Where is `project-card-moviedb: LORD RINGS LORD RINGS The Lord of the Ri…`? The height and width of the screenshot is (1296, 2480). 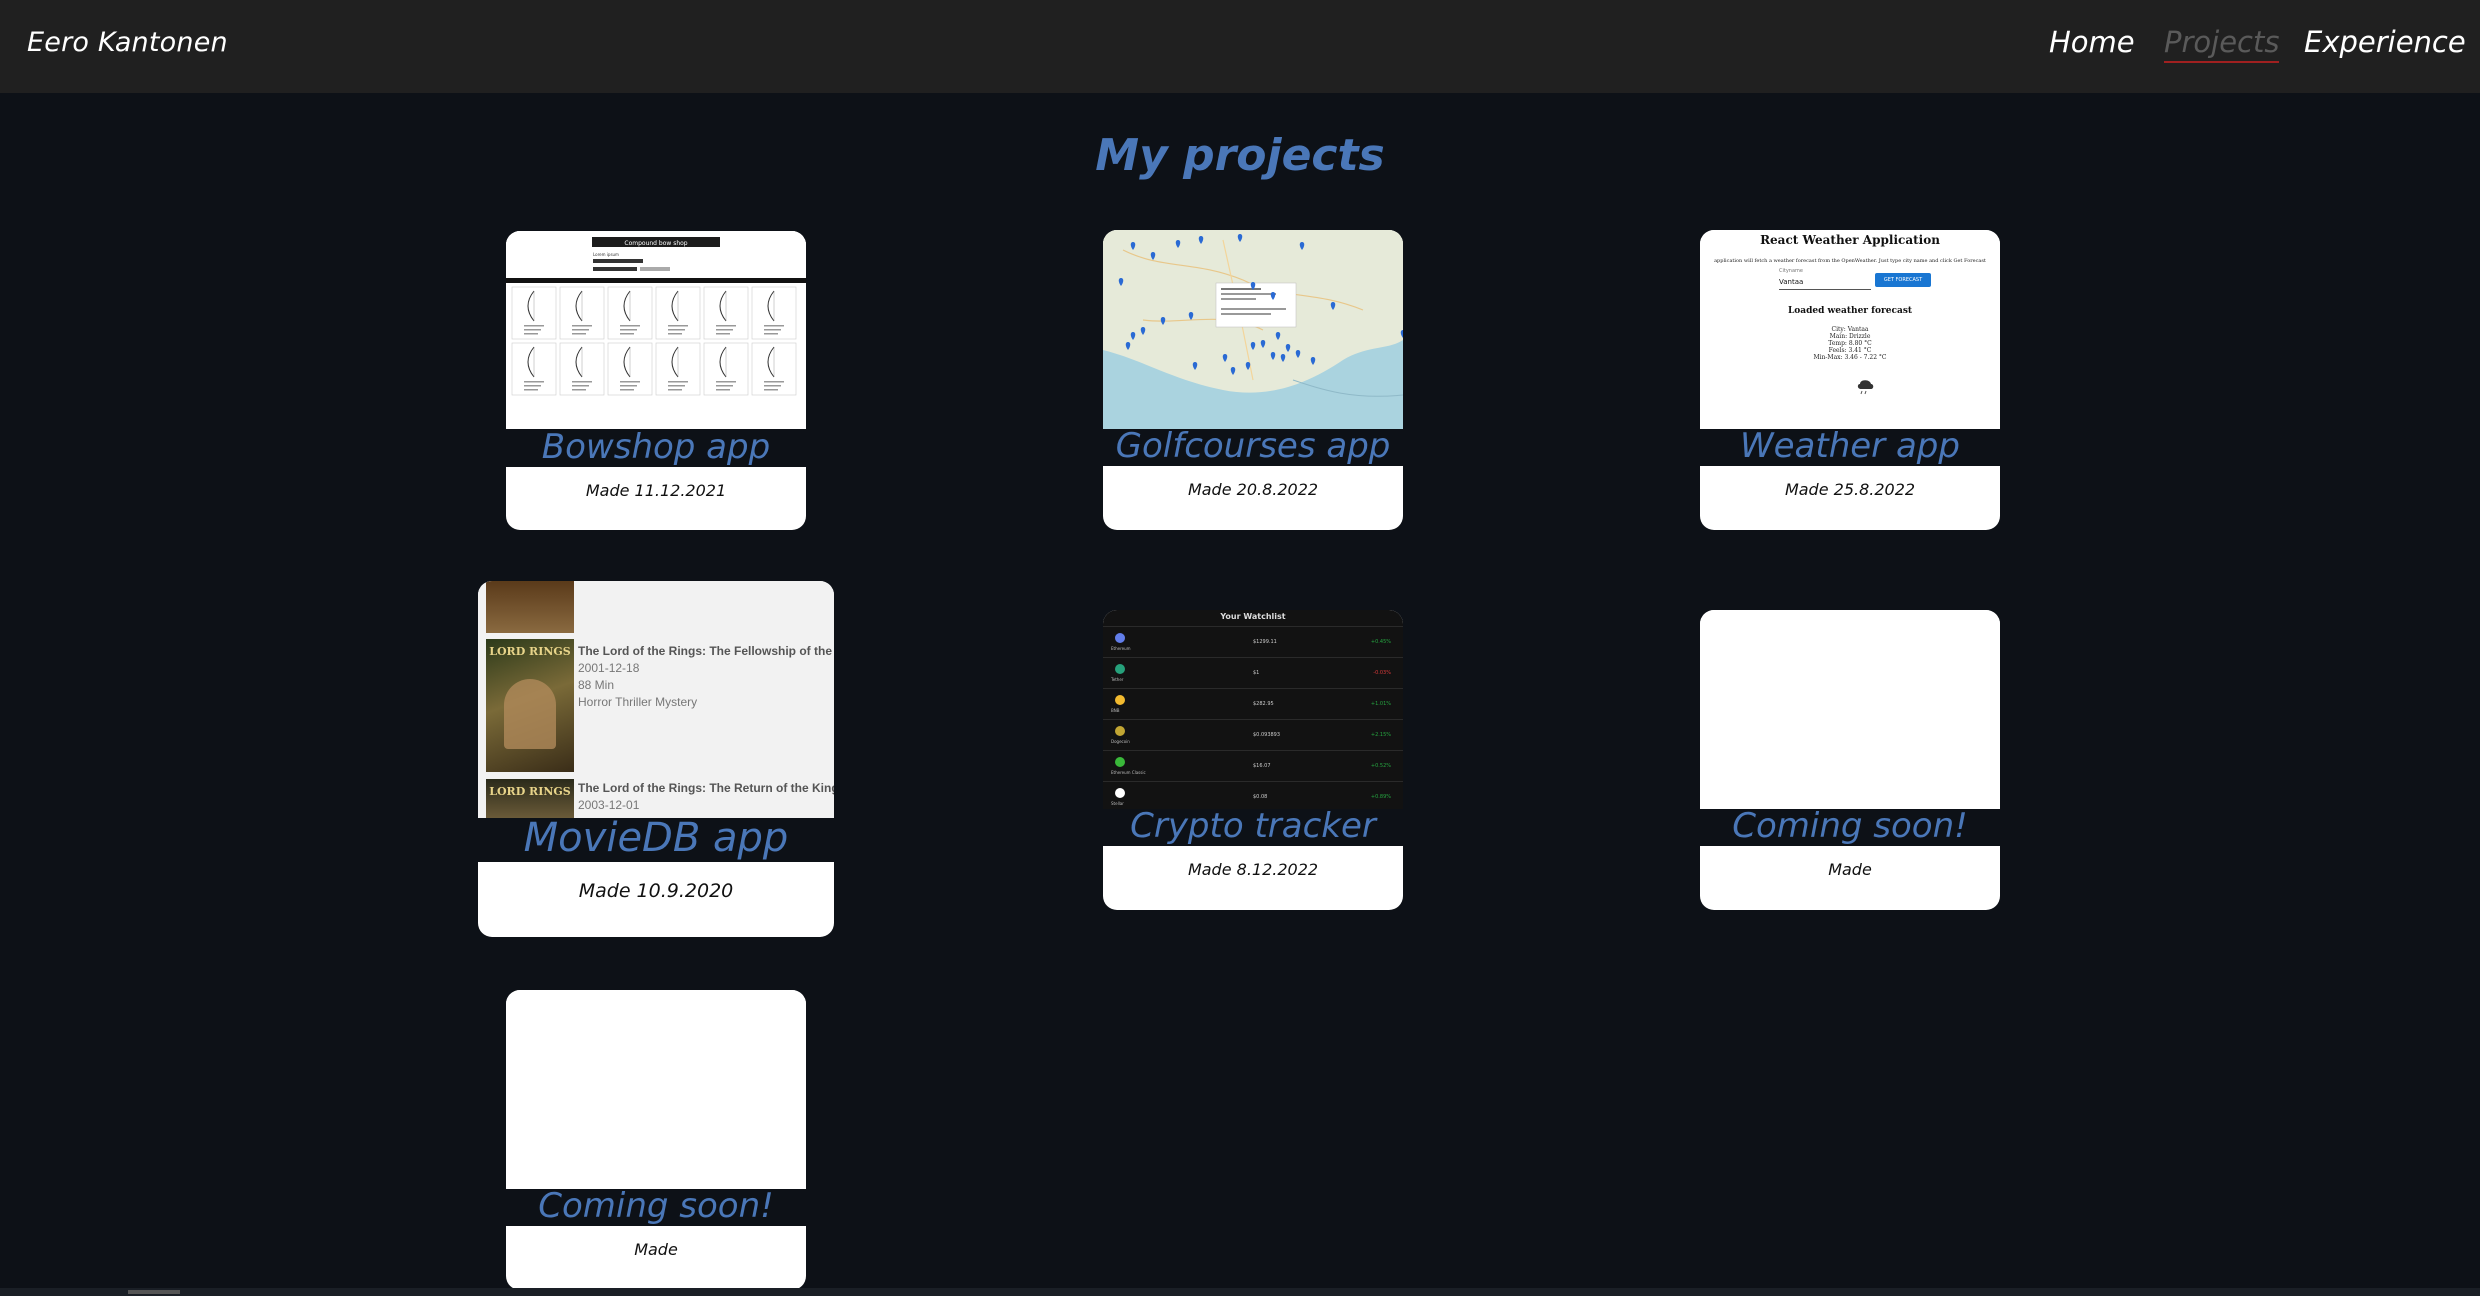 project-card-moviedb: LORD RINGS LORD RINGS The Lord of the Ri… is located at coordinates (656, 759).